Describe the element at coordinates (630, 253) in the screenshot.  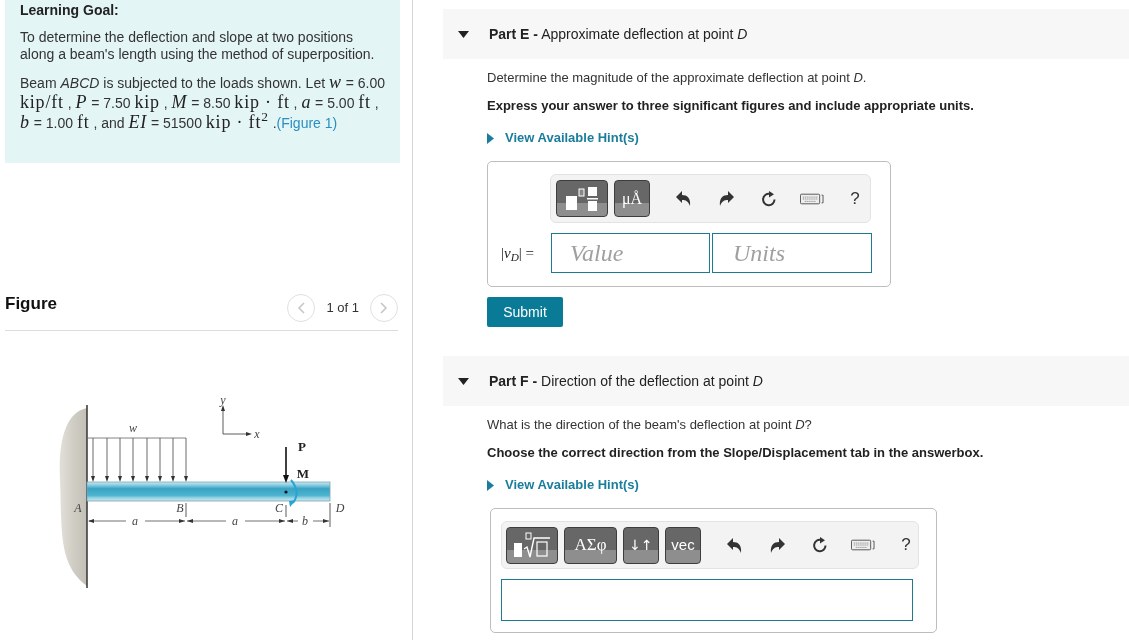
I see `value-field: Value` at that location.